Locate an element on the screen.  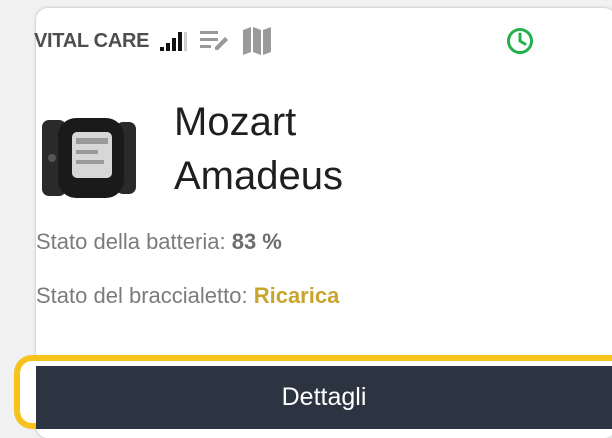
battery-status-value: 83 % is located at coordinates (256, 241).